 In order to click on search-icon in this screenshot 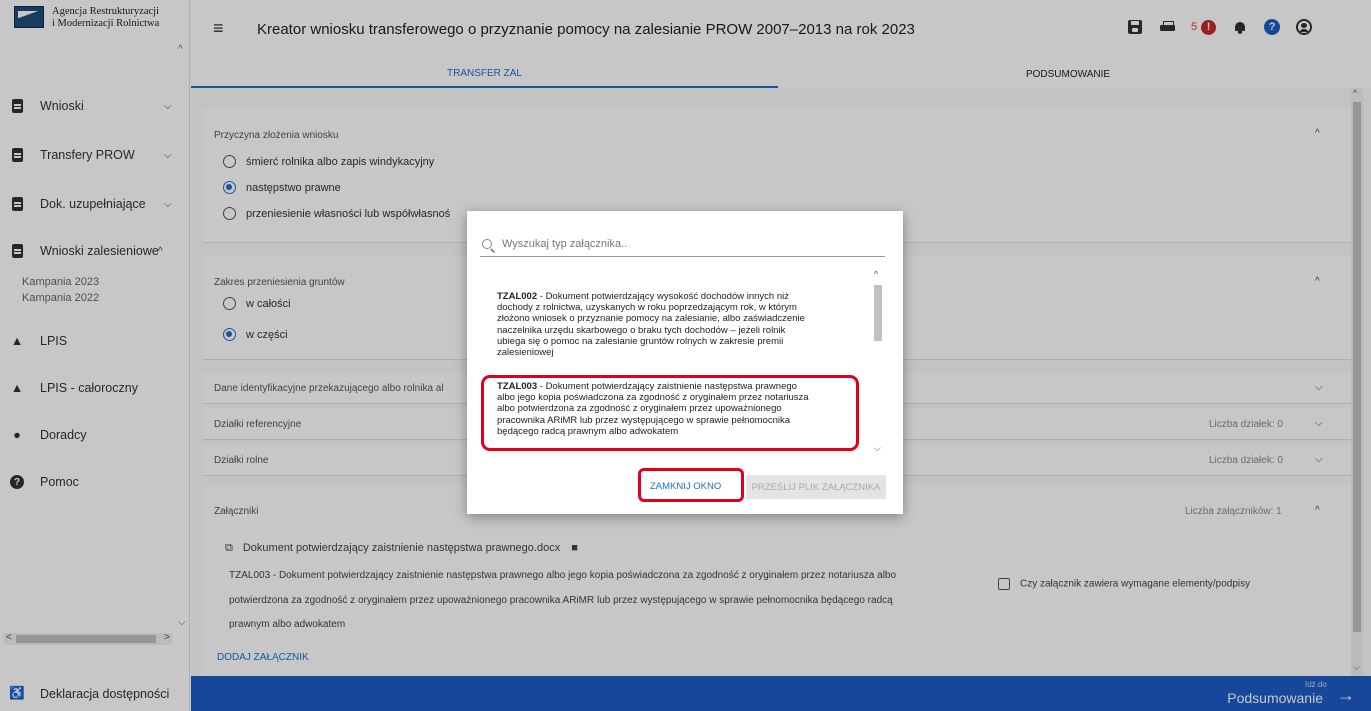, I will do `click(487, 243)`.